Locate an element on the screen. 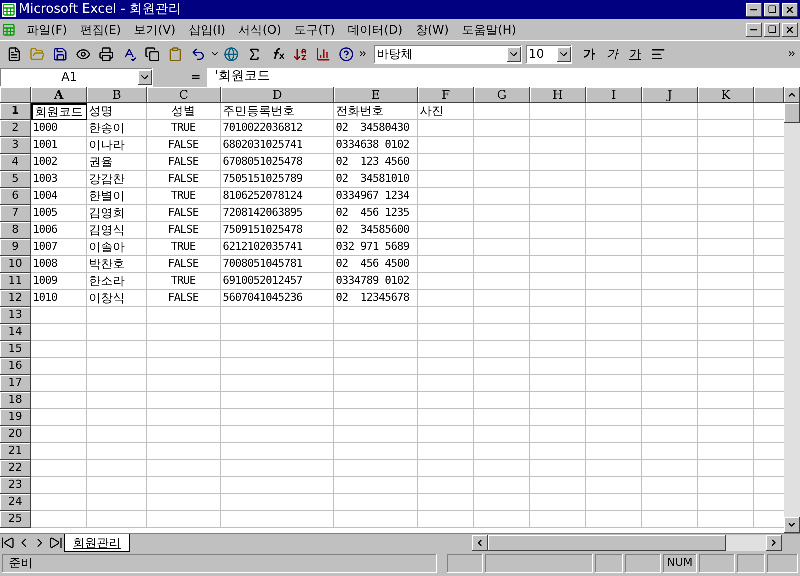 This screenshot has width=800, height=576. row-header: 17 is located at coordinates (15, 383).